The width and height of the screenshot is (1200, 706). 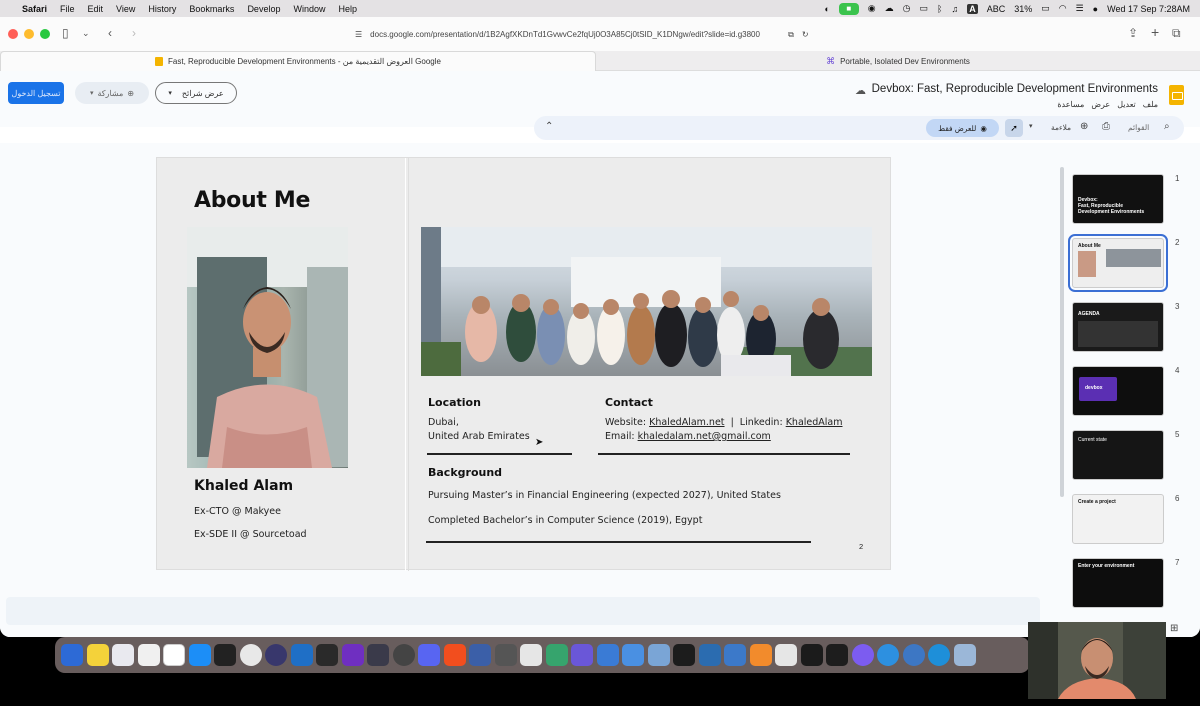 I want to click on photos-icon, so click(x=582, y=655).